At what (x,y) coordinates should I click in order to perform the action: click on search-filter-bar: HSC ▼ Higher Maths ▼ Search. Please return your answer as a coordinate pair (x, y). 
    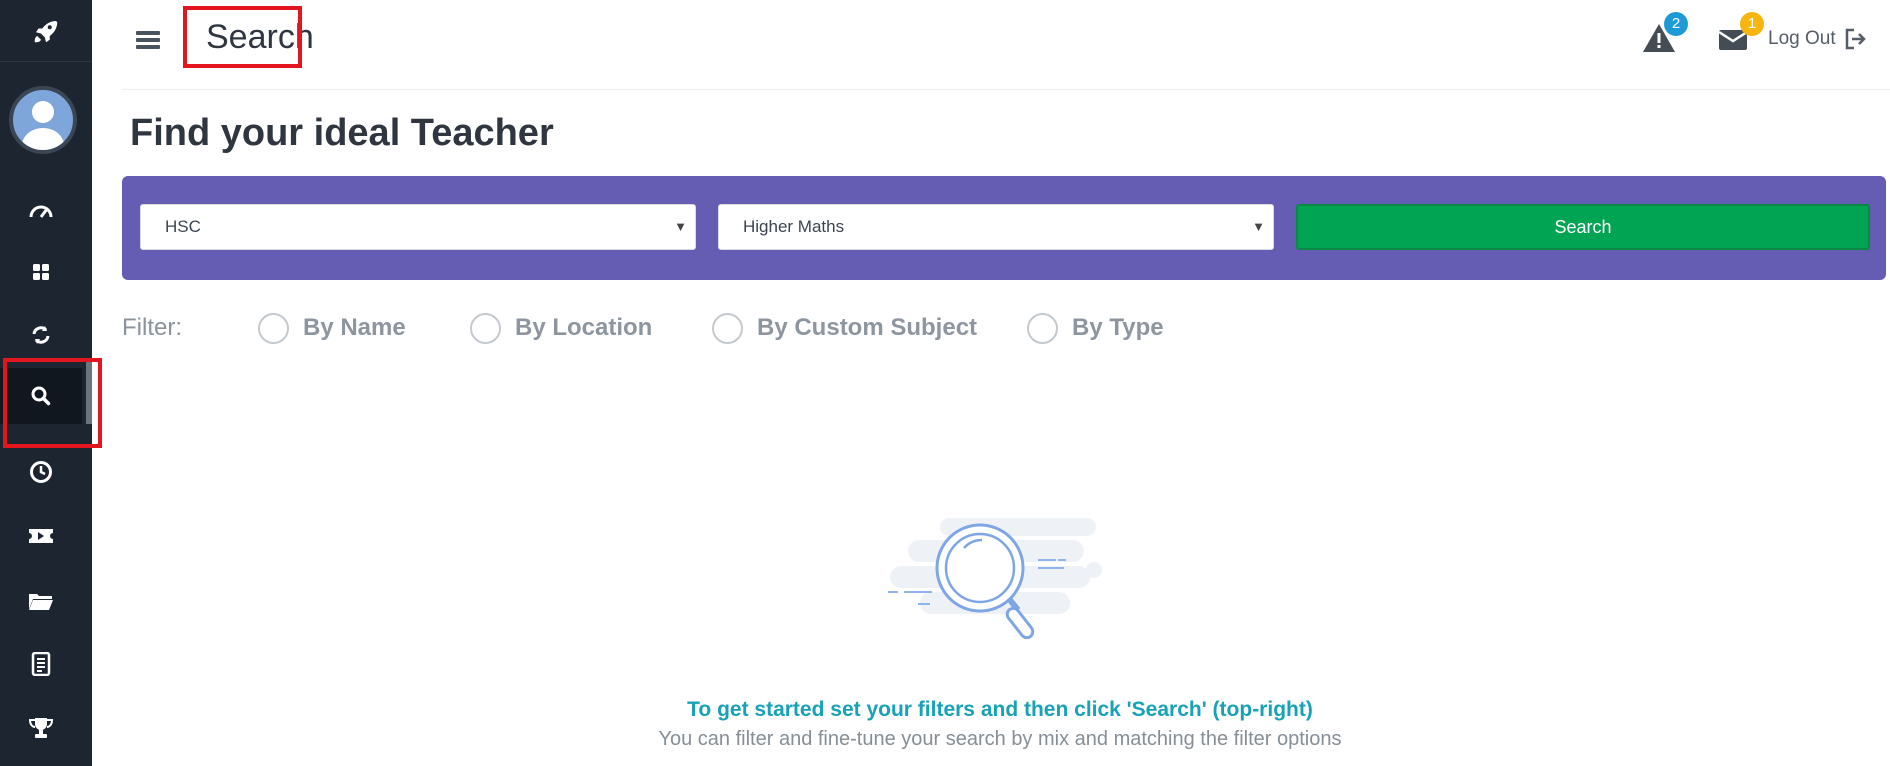
    Looking at the image, I should click on (1004, 228).